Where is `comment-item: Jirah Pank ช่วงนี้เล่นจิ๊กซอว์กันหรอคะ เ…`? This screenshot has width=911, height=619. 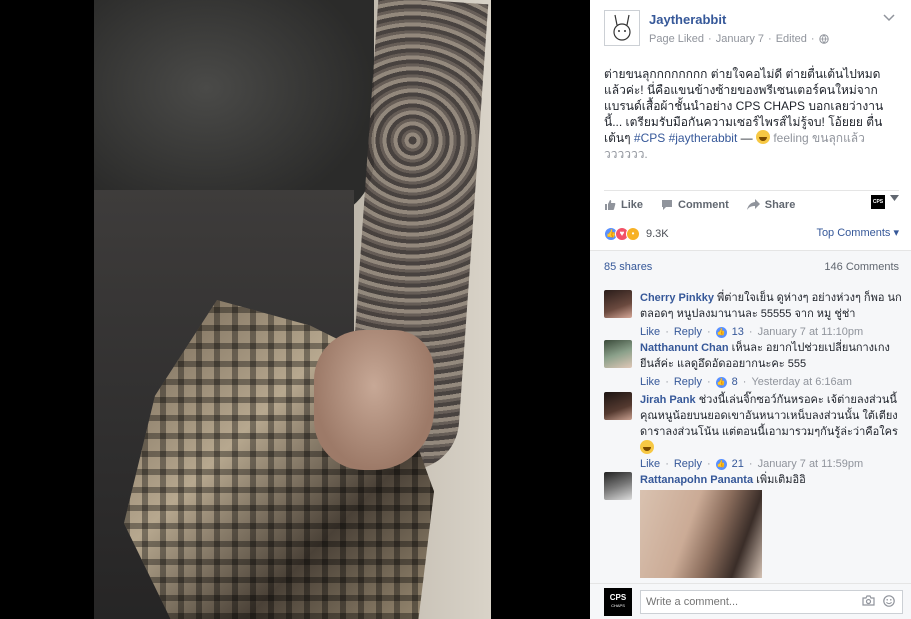
comment-item: Jirah Pank ช่วงนี้เล่นจิ๊กซอว์กันหรอคะ เ… is located at coordinates (753, 431).